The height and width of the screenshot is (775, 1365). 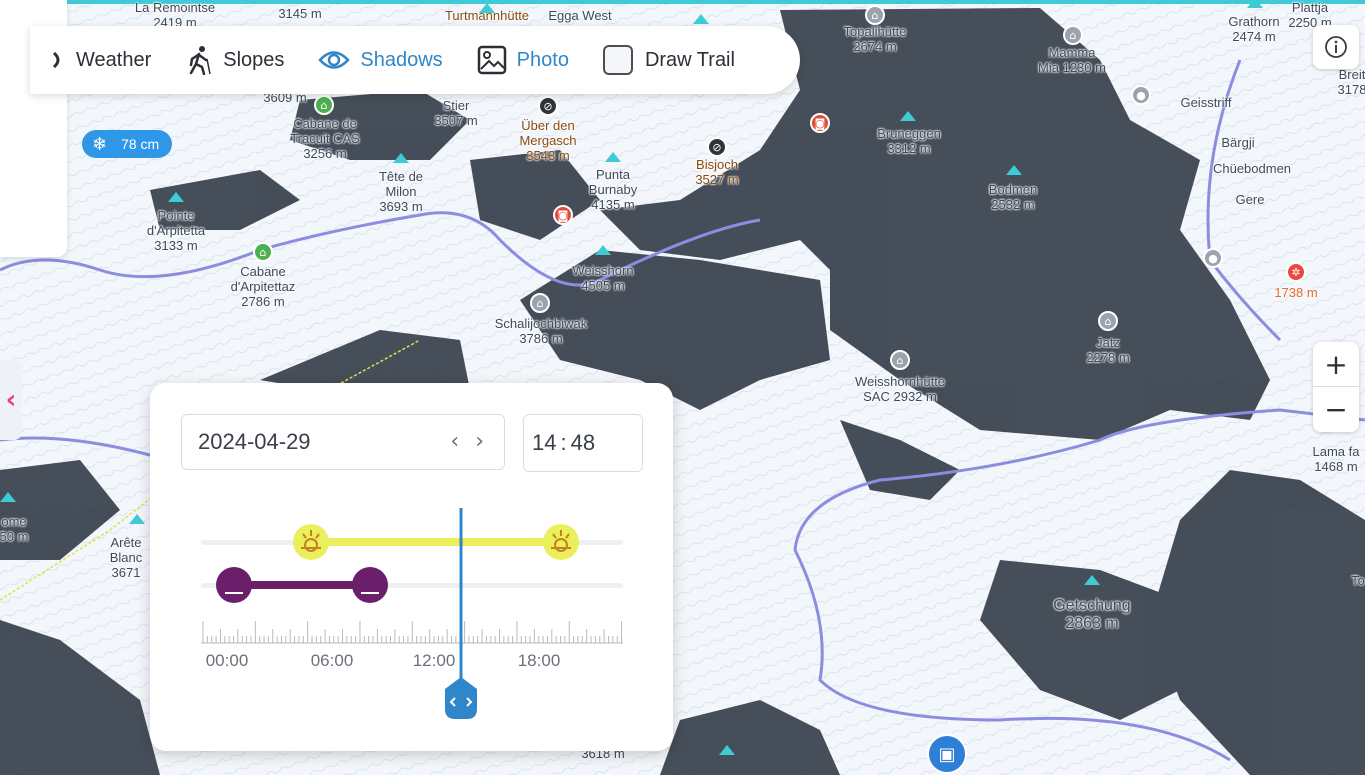 What do you see at coordinates (59, 60) in the screenshot?
I see `weather-icon` at bounding box center [59, 60].